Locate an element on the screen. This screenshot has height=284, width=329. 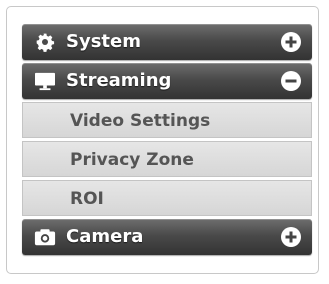
menu-header-streaming: Streaming is located at coordinates (167, 81).